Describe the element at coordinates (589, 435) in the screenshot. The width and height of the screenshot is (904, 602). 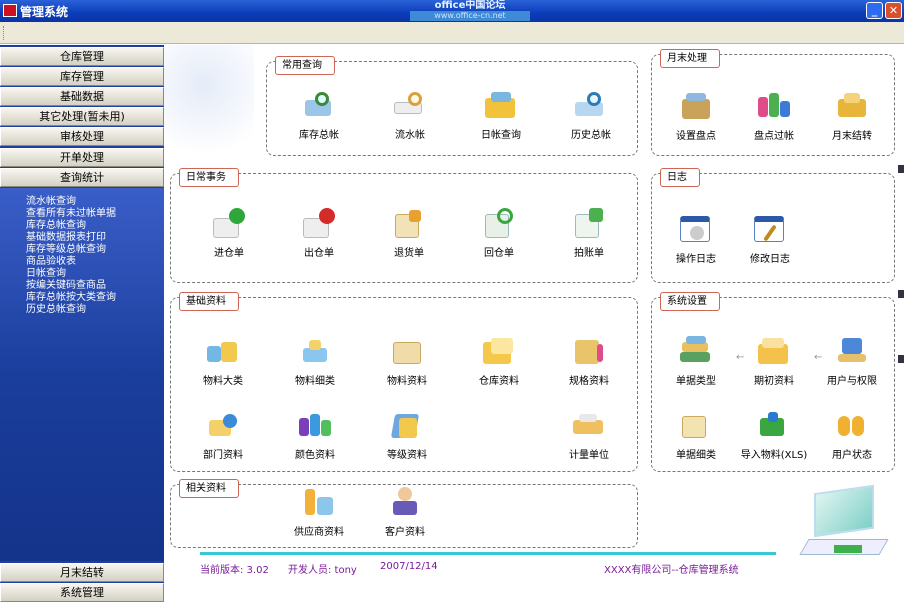
I see `item-unit-of-measure: 计量单位` at that location.